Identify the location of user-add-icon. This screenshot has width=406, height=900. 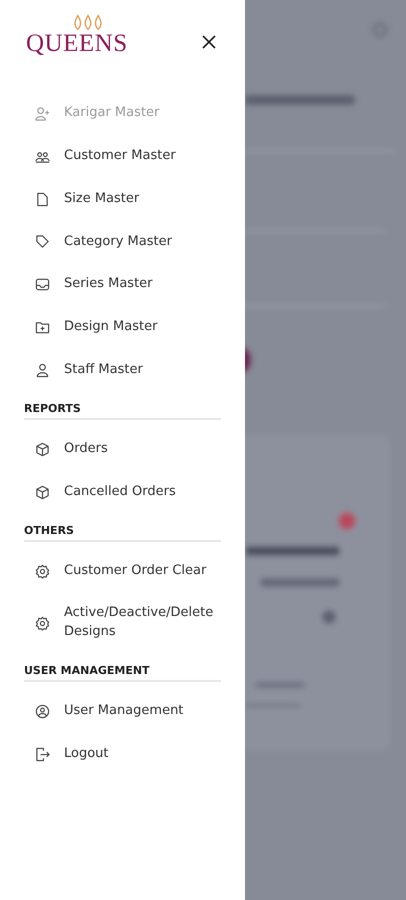
(42, 113).